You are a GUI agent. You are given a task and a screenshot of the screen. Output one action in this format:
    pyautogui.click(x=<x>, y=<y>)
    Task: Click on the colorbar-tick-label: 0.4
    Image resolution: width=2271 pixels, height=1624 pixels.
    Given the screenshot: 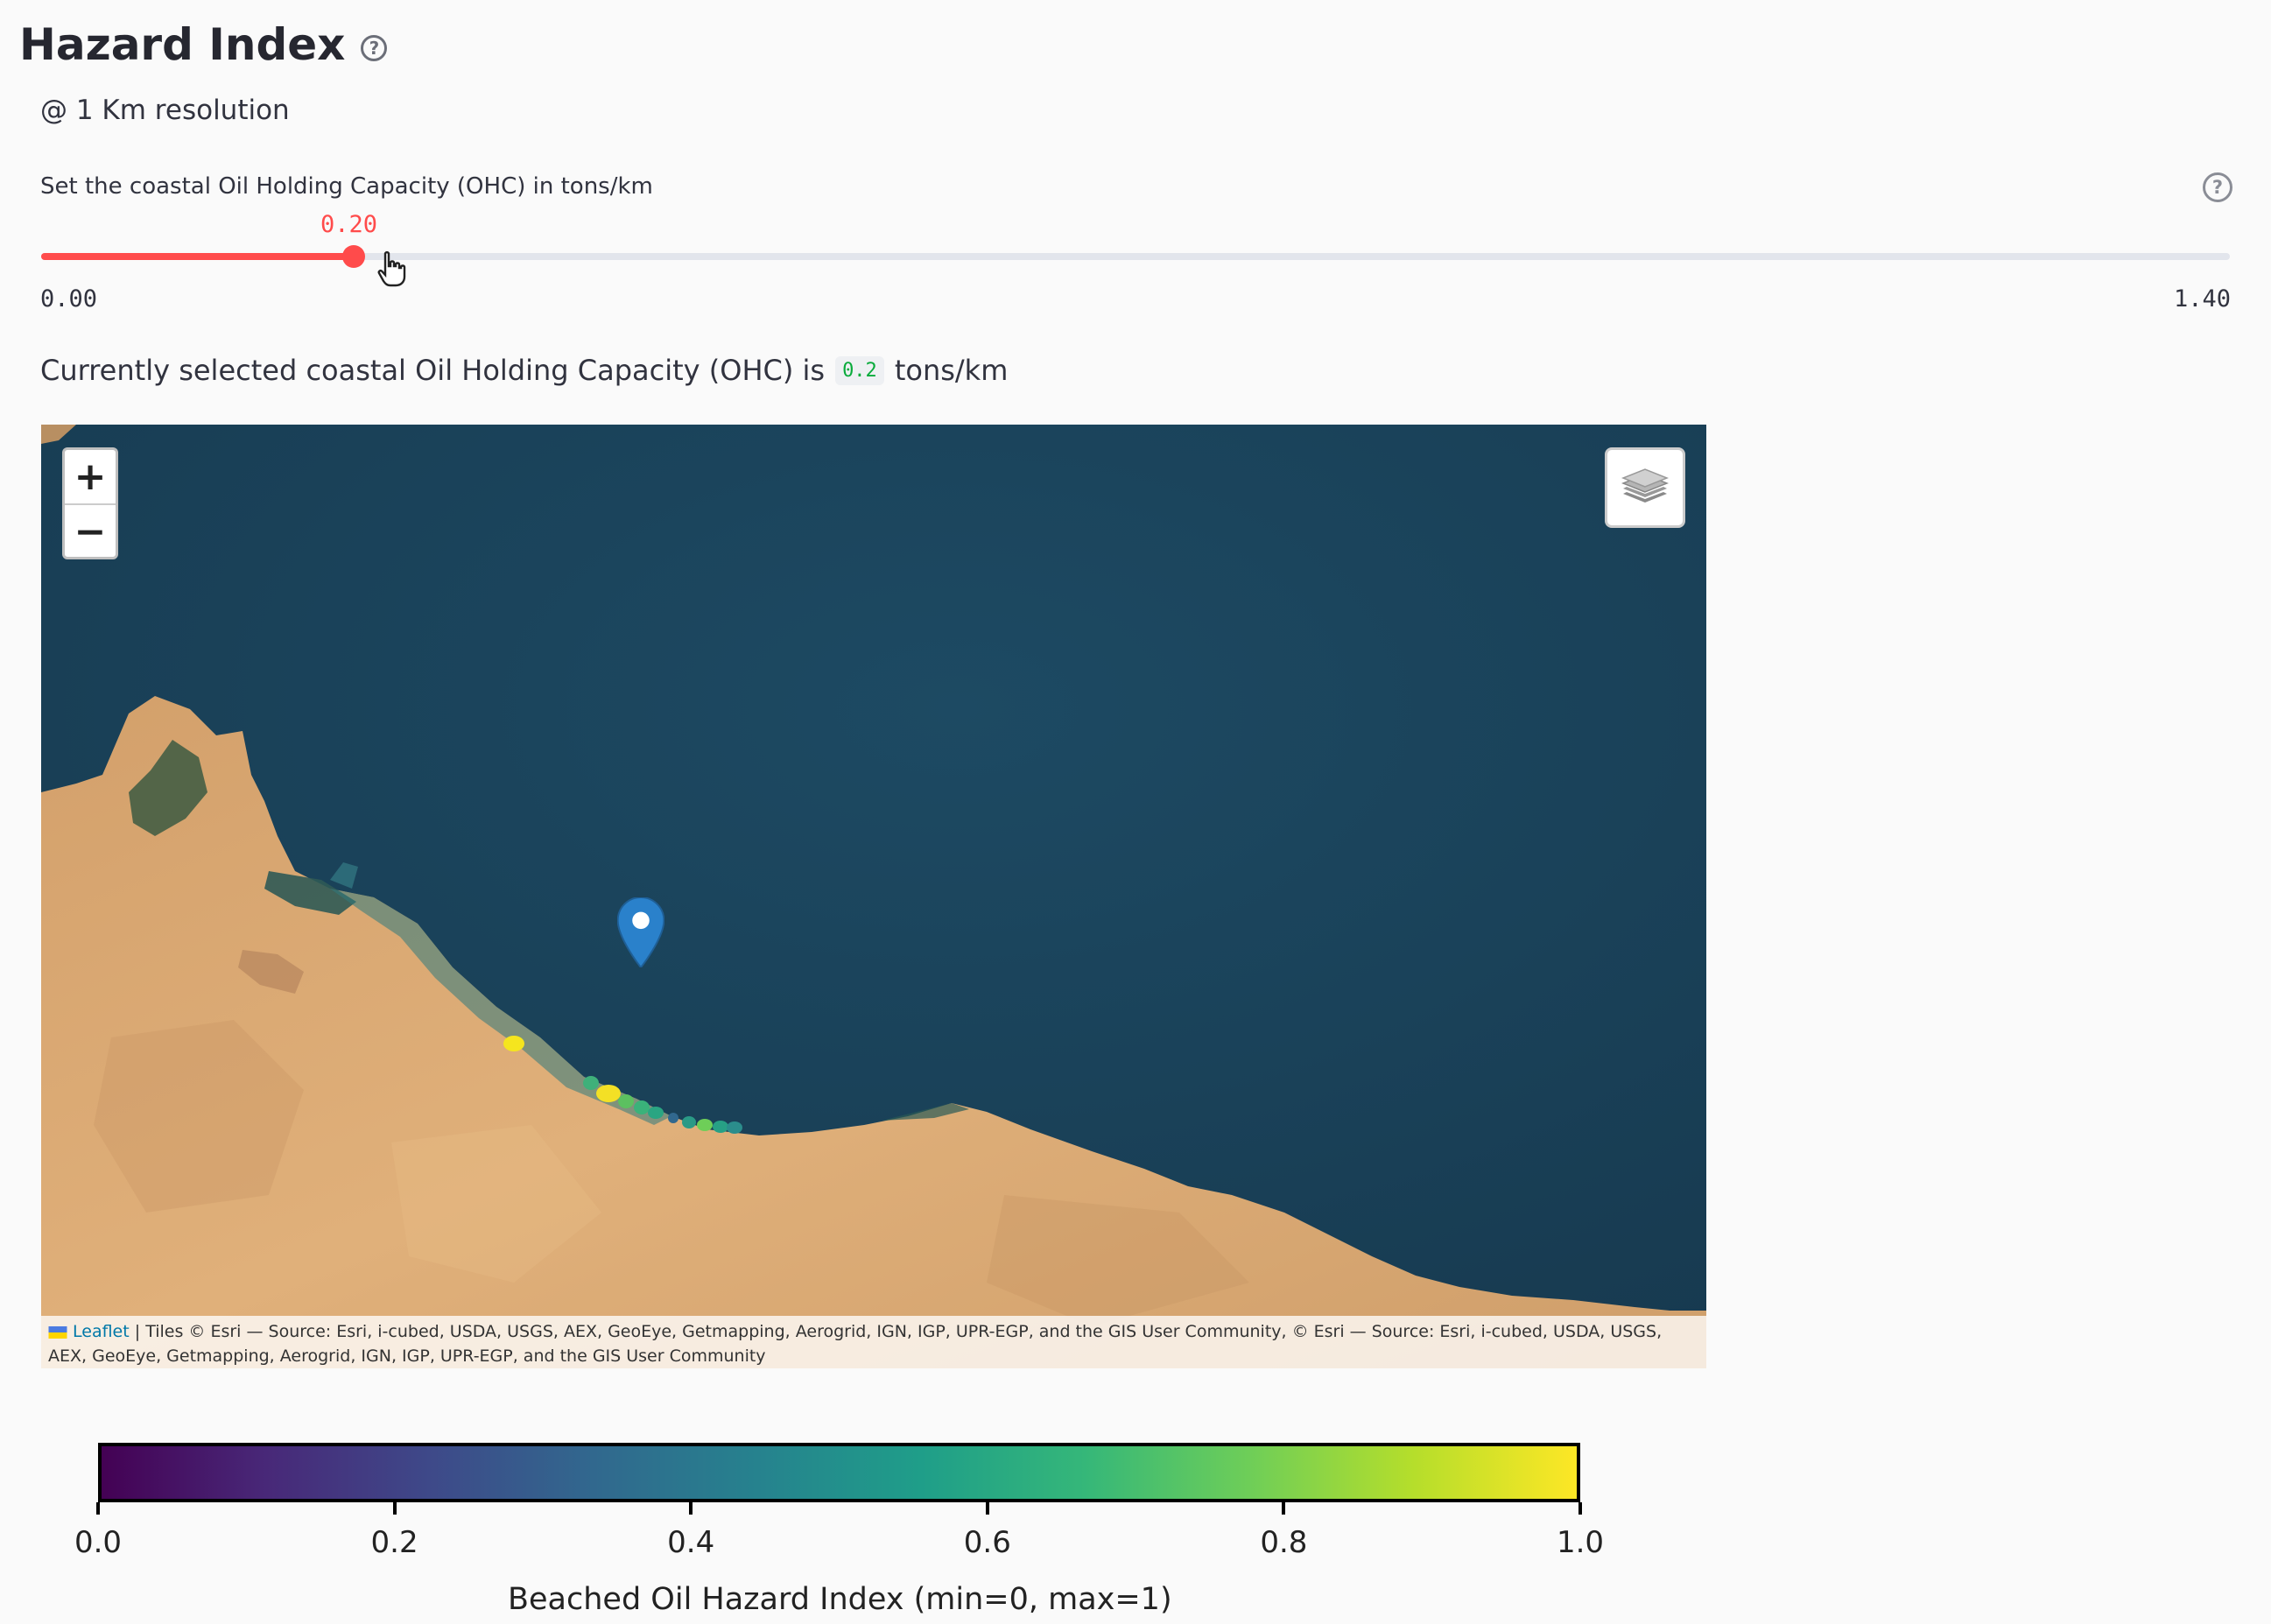 What is the action you would take?
    pyautogui.click(x=691, y=1542)
    